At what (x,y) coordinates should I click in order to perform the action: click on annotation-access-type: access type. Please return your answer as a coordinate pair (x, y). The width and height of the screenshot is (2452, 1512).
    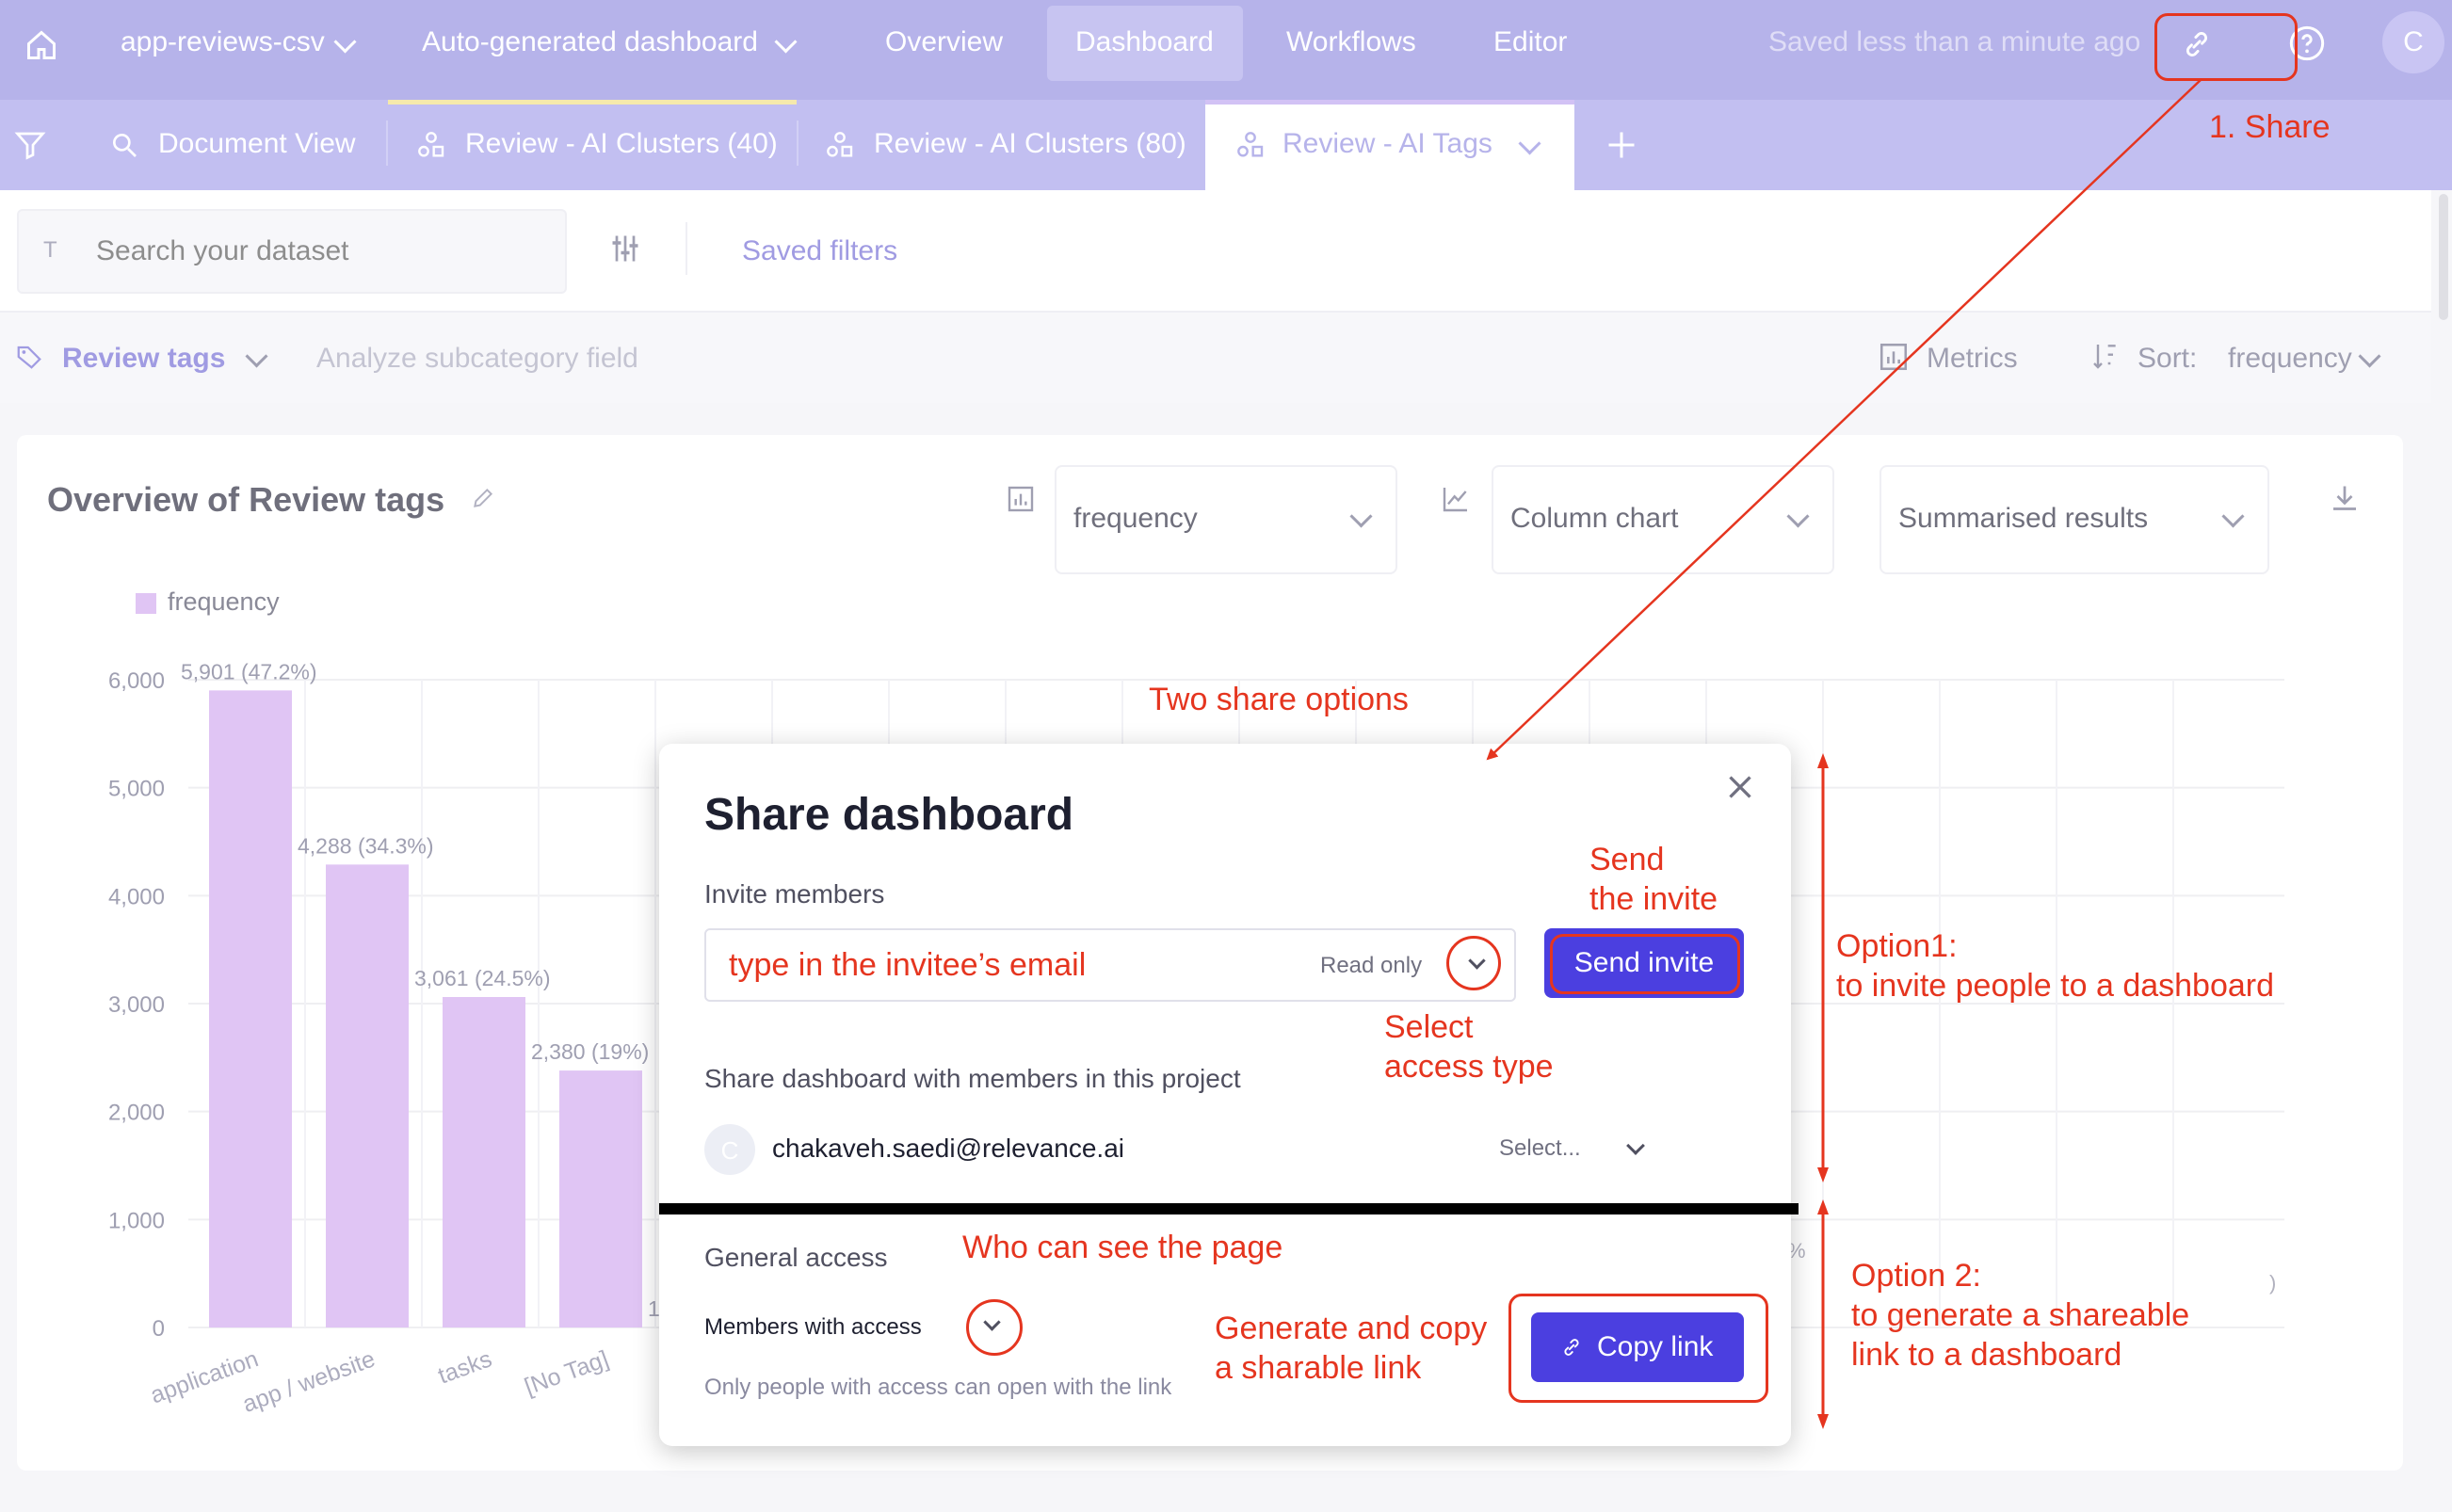
    Looking at the image, I should click on (1469, 1067).